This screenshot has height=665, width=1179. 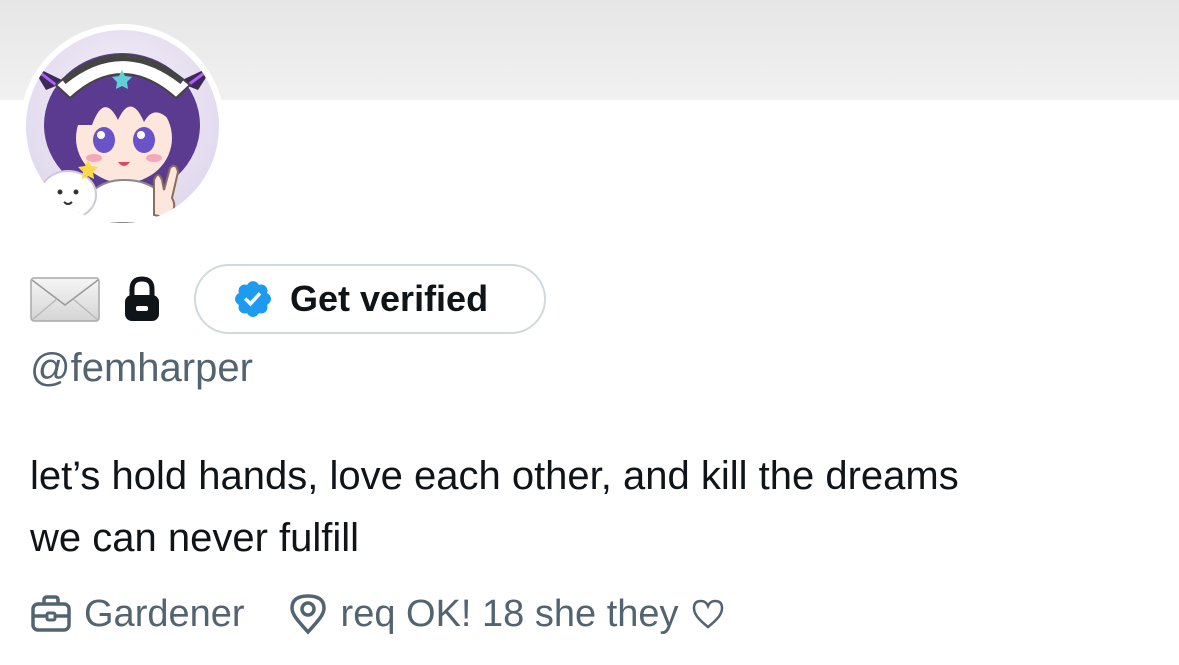 I want to click on briefcase-icon, so click(x=51, y=613).